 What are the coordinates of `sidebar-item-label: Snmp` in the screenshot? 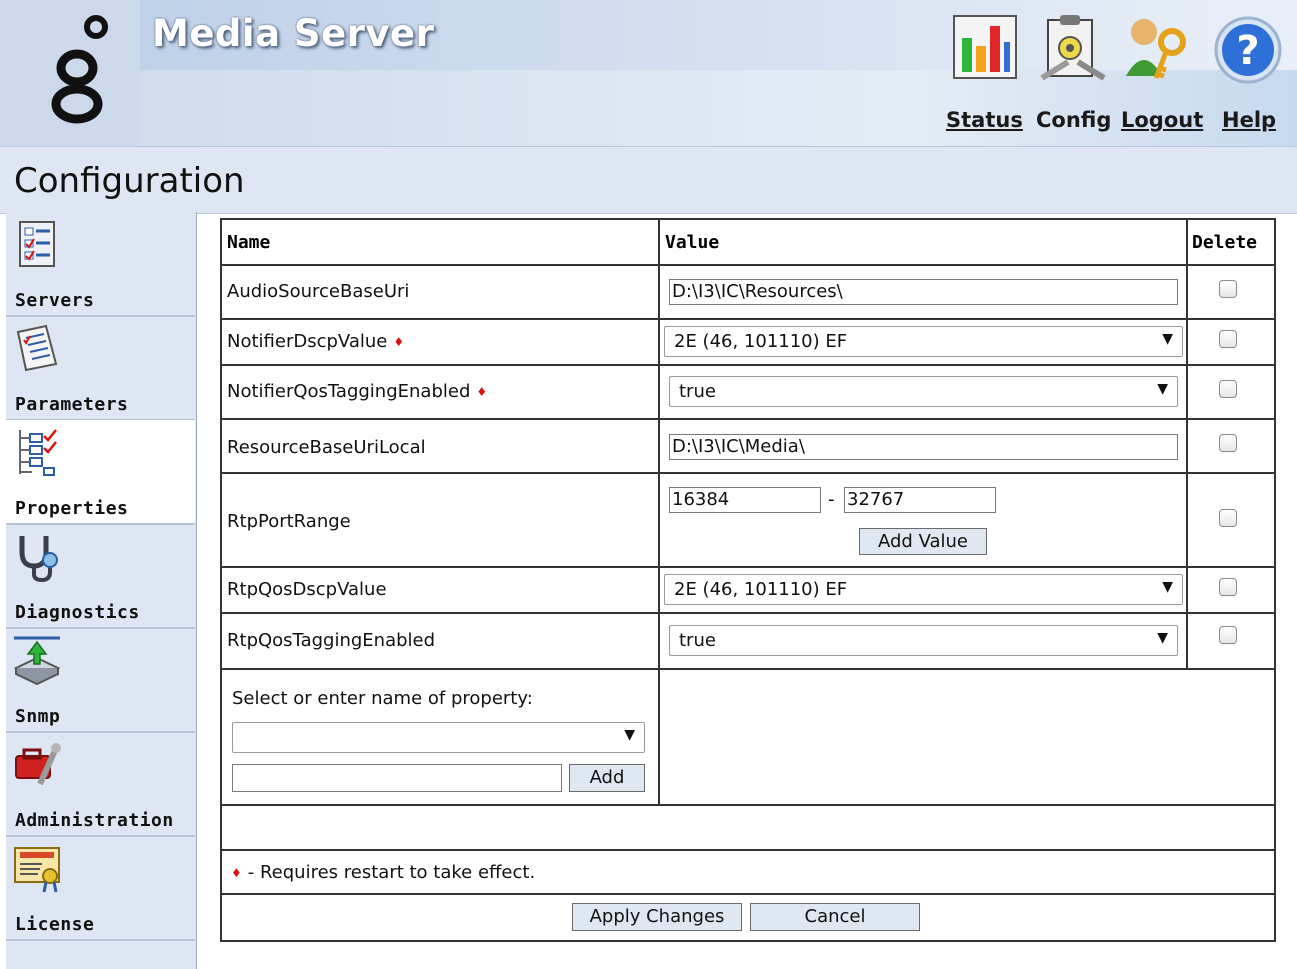 It's located at (38, 716).